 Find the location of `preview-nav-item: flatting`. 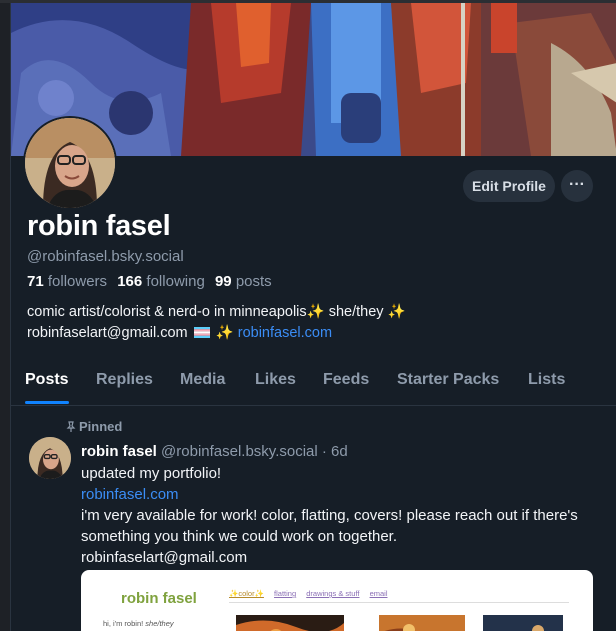

preview-nav-item: flatting is located at coordinates (285, 593).